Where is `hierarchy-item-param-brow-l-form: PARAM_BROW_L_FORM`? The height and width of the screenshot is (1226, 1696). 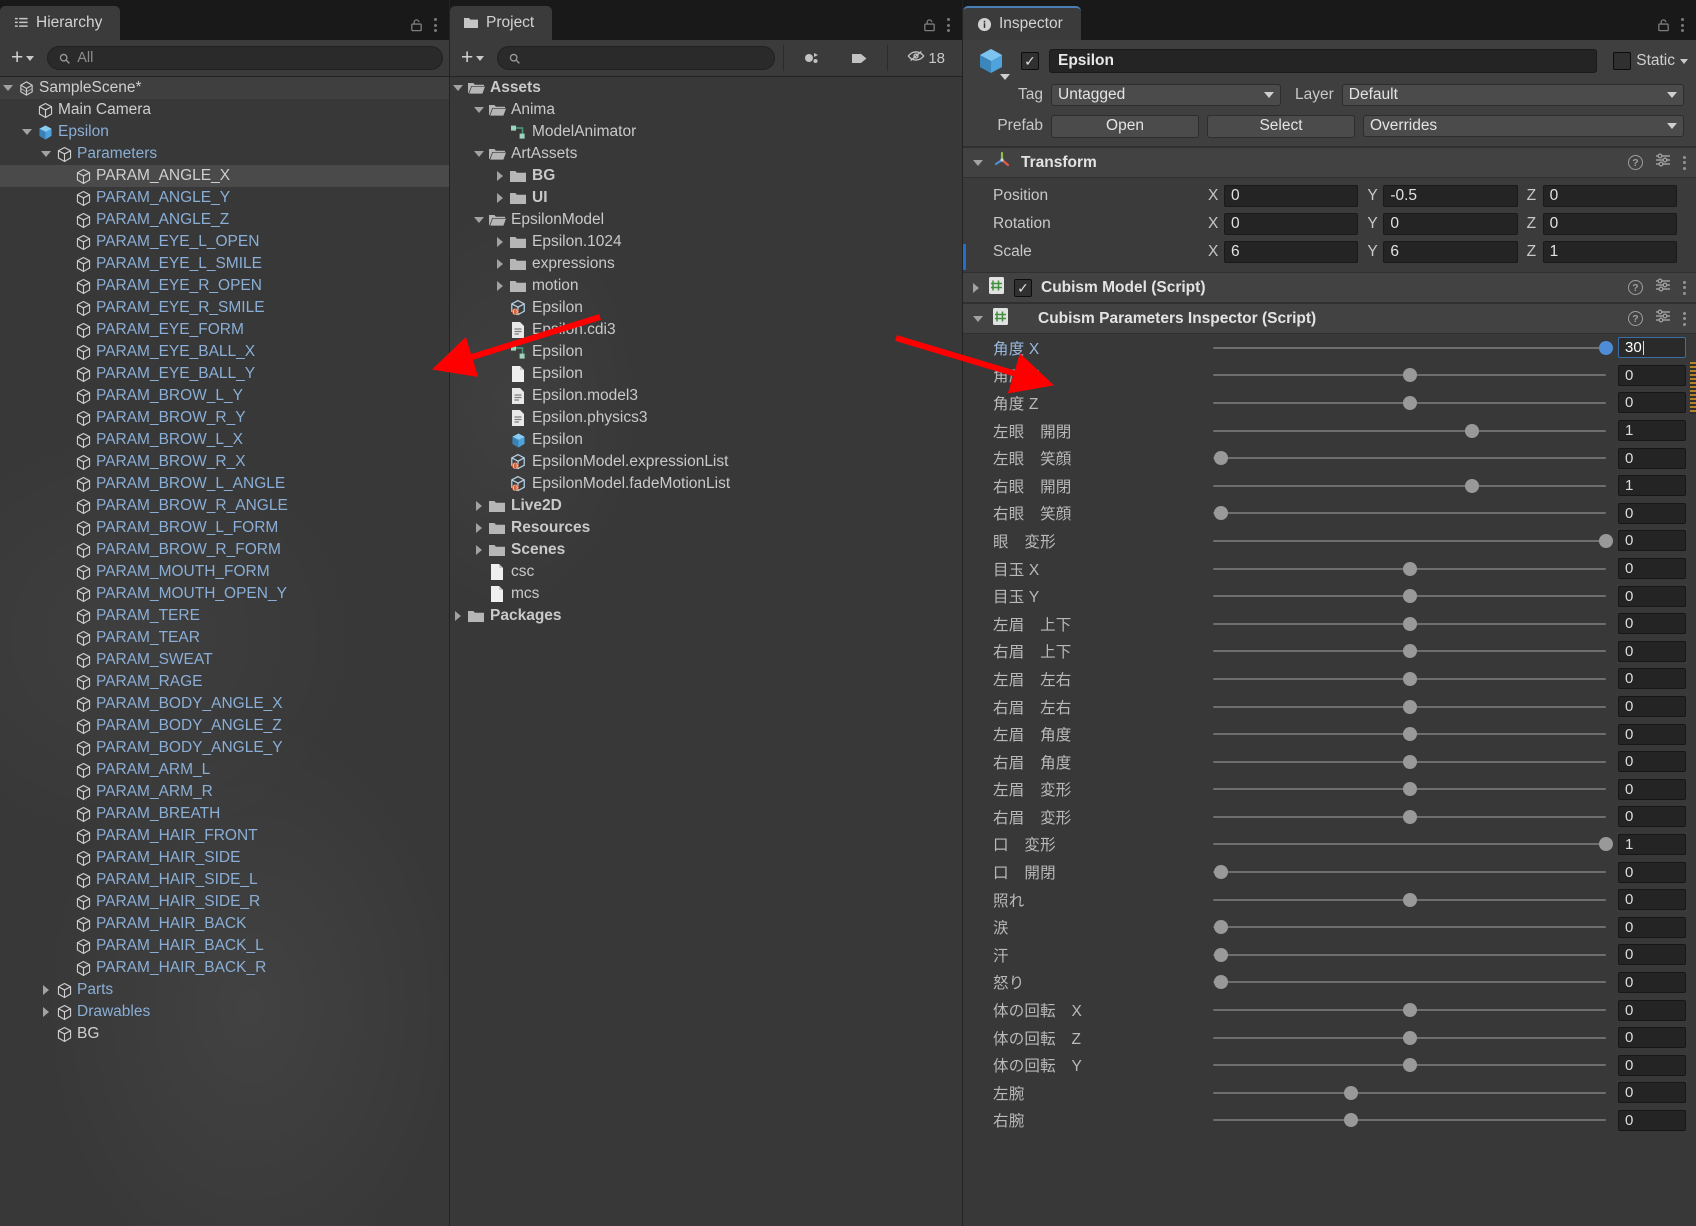
hierarchy-item-param-brow-l-form: PARAM_BROW_L_FORM is located at coordinates (224, 528).